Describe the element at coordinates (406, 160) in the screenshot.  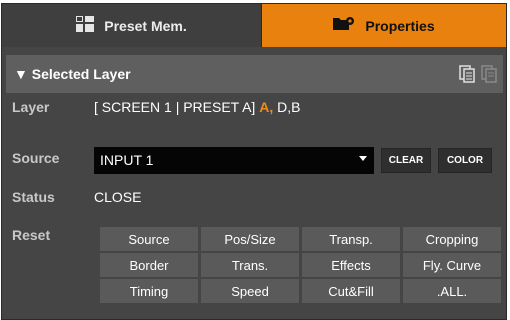
I see `clear-button: CLEAR` at that location.